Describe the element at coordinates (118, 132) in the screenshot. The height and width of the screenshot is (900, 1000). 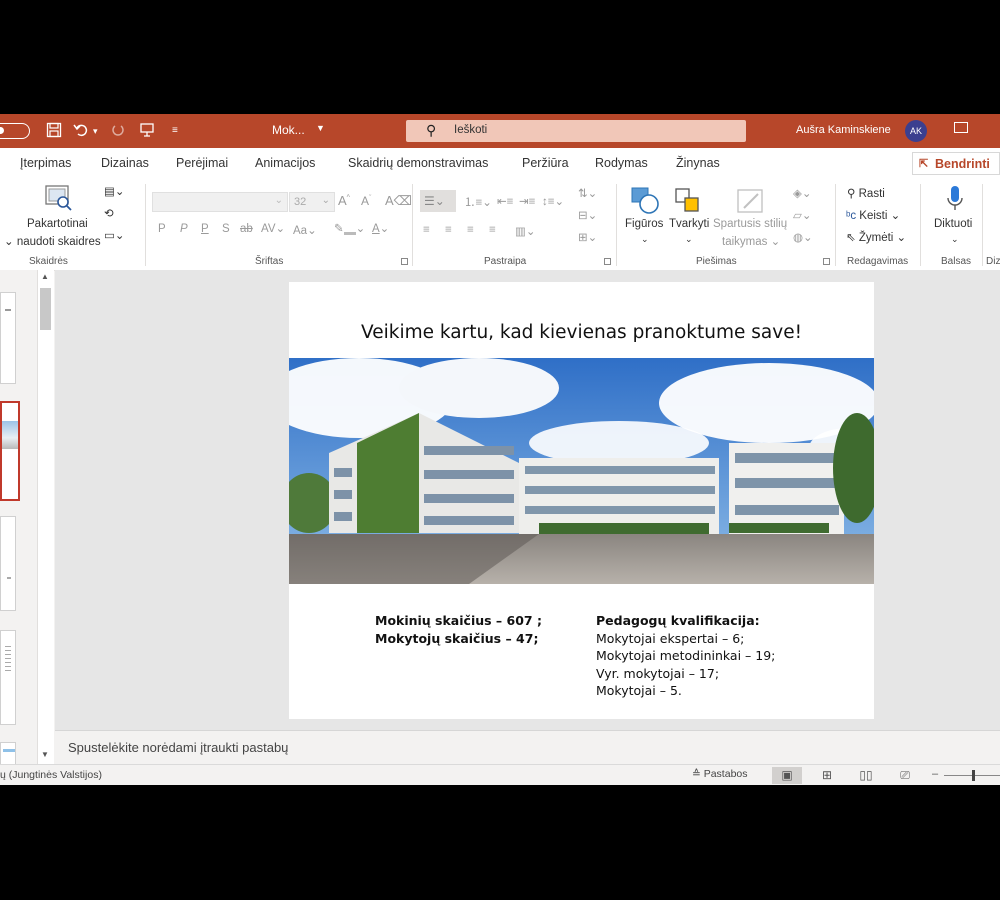
I see `redo-icon` at that location.